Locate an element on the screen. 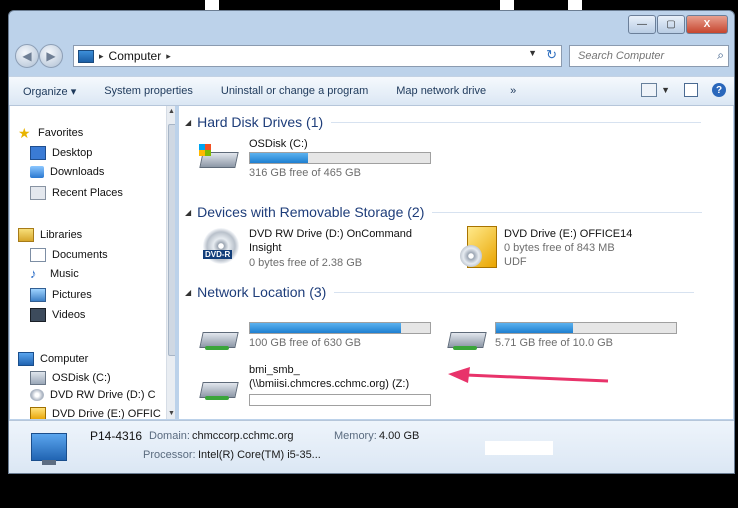  group-title: Devices with Removable Storage (2) is located at coordinates (311, 212).